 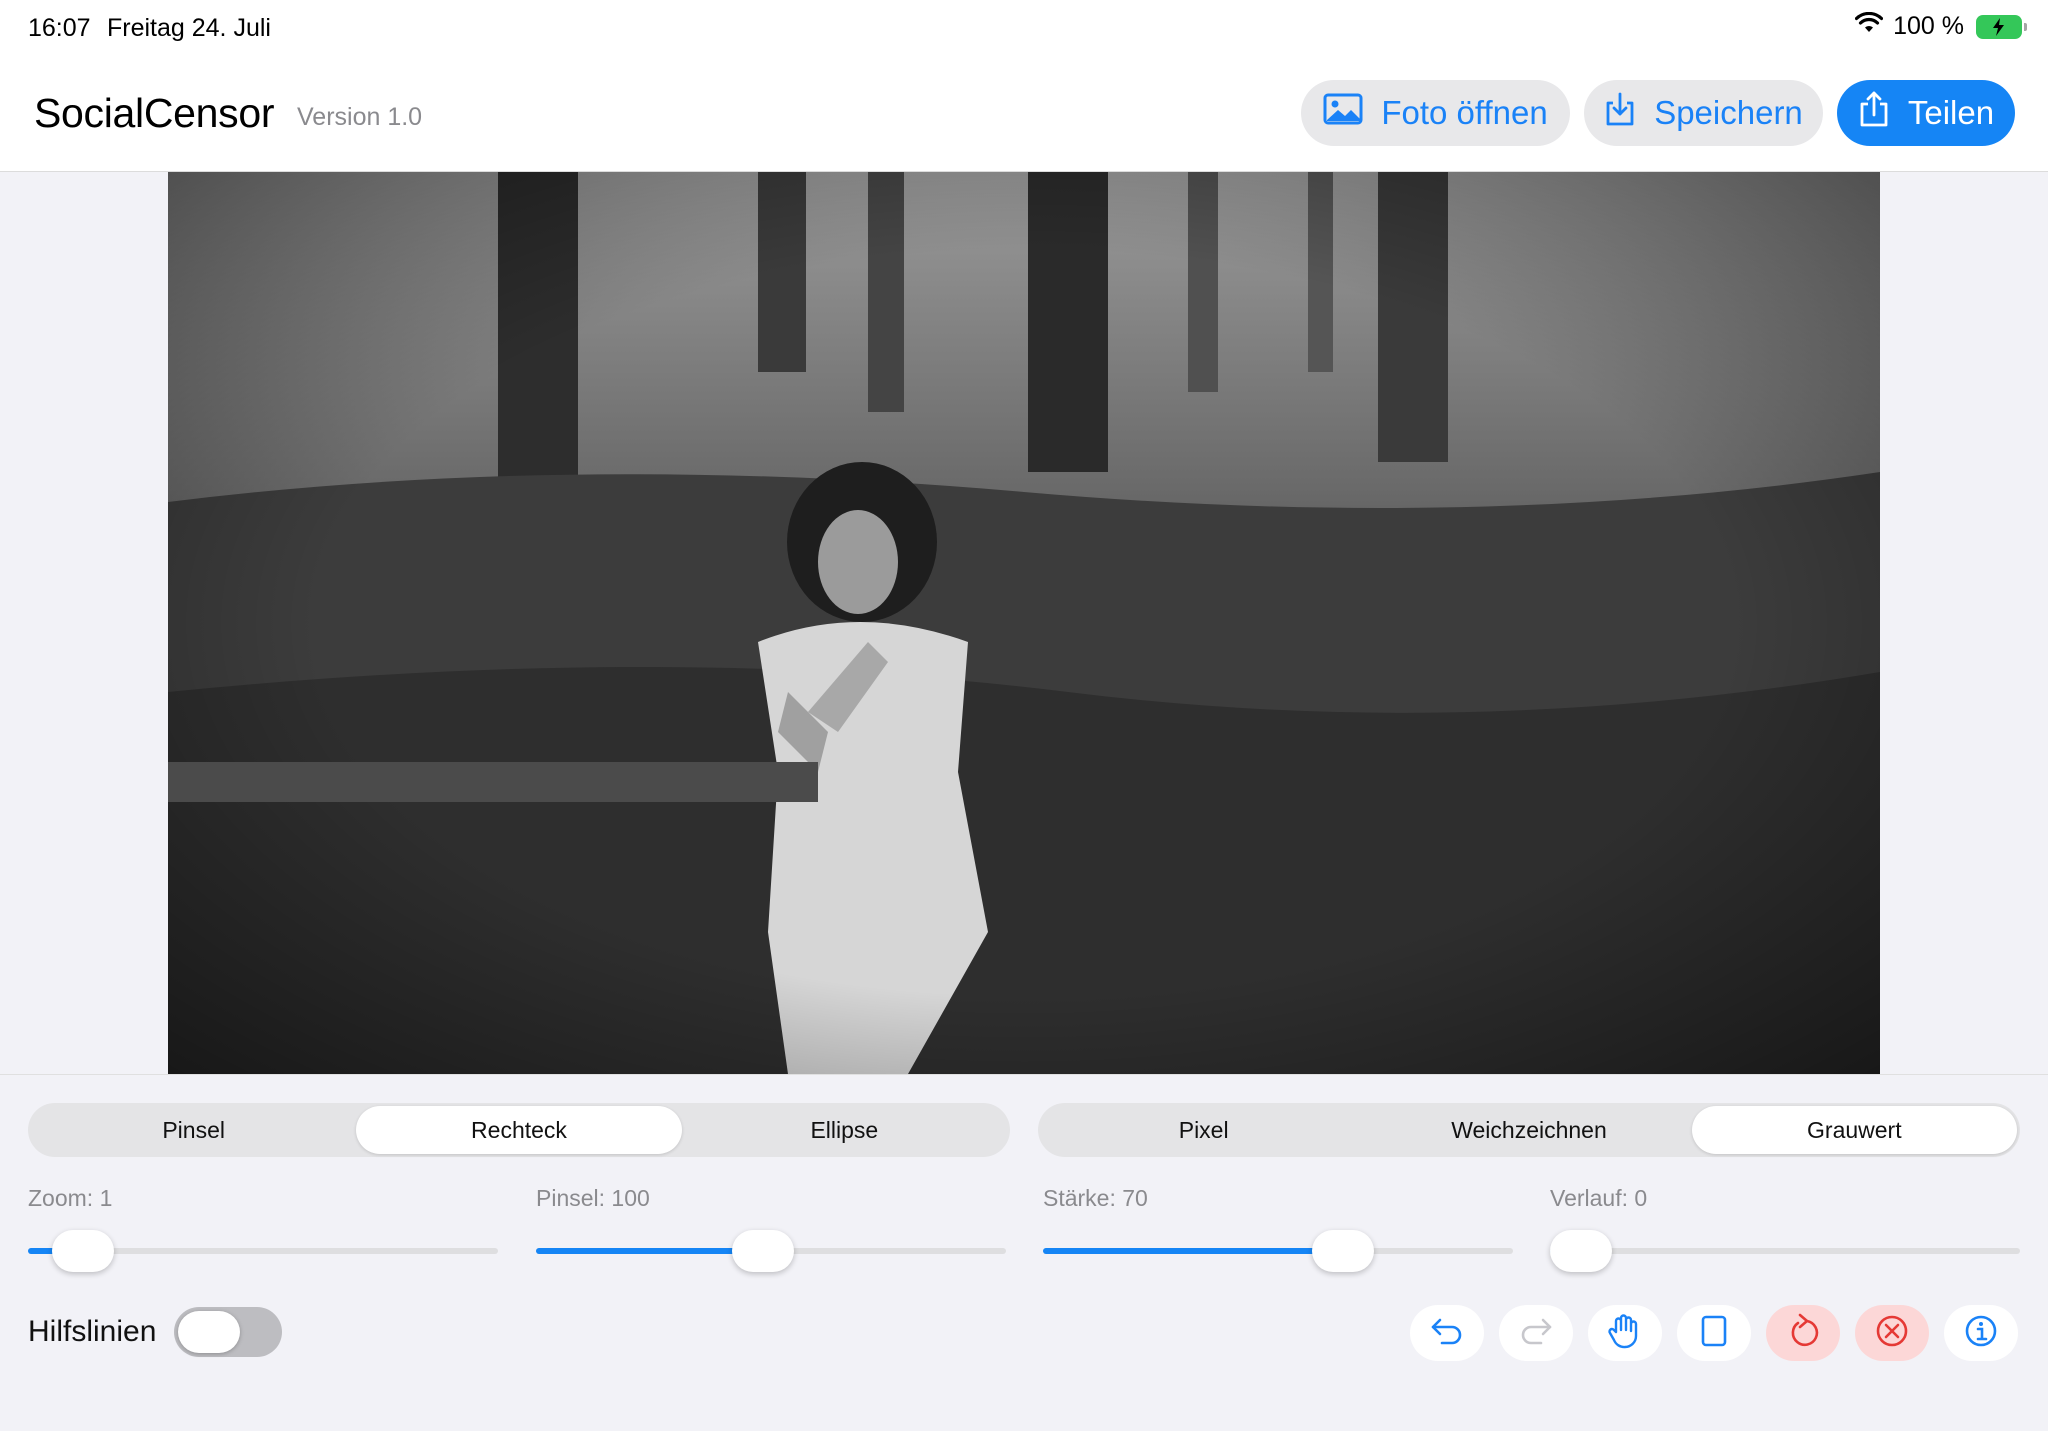 I want to click on photo-icon, so click(x=1343, y=113).